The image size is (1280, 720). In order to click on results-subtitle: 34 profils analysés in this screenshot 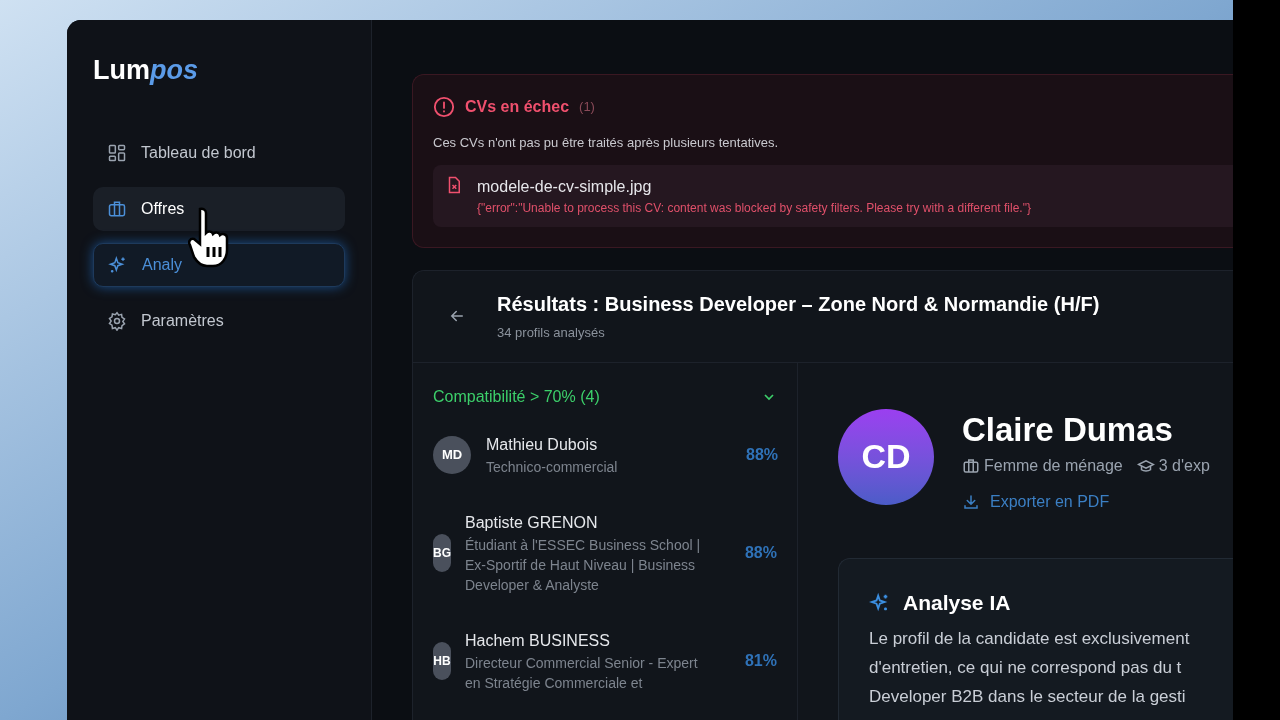, I will do `click(551, 333)`.